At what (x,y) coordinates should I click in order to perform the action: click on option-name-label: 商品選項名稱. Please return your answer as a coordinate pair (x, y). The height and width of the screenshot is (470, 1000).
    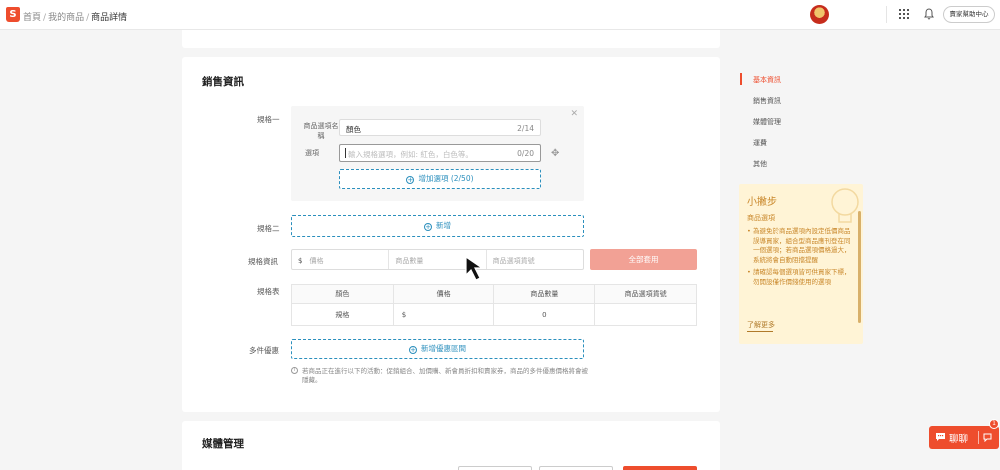
    Looking at the image, I should click on (321, 131).